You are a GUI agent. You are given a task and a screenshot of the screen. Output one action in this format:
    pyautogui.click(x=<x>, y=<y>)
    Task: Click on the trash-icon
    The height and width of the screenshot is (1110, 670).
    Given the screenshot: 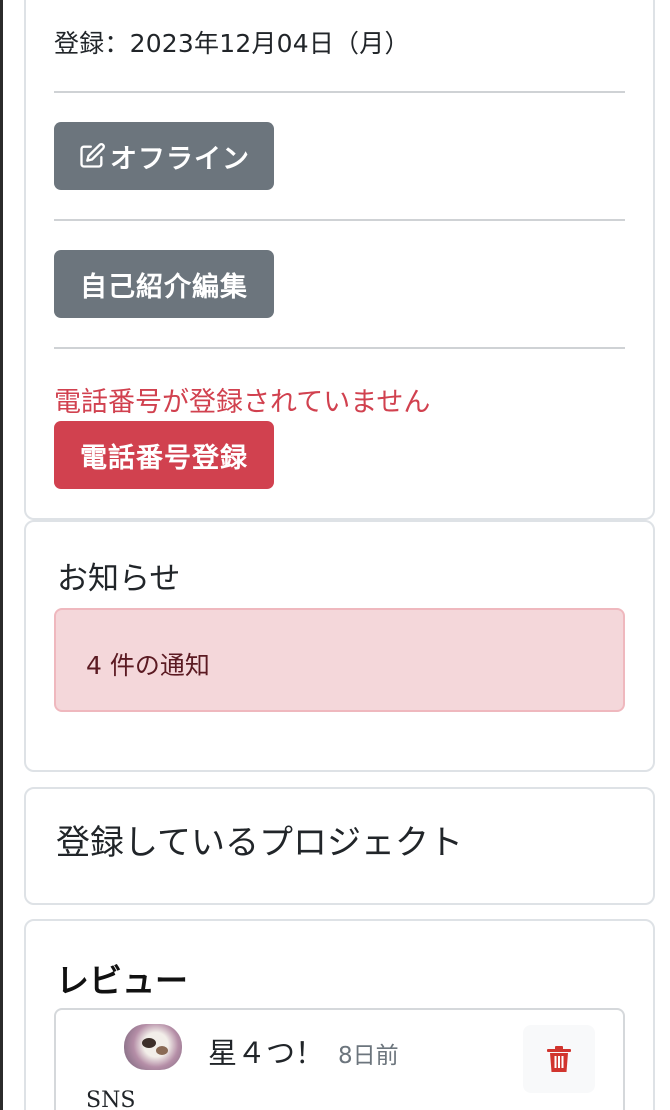 What is the action you would take?
    pyautogui.click(x=559, y=1059)
    